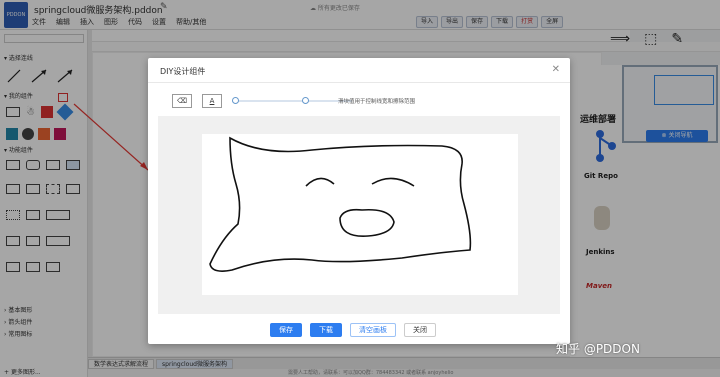 Image resolution: width=720 pixels, height=377 pixels. Describe the element at coordinates (377, 102) in the screenshot. I see `slider-hint: 滑块值用于控制线宽和擦除范围` at that location.